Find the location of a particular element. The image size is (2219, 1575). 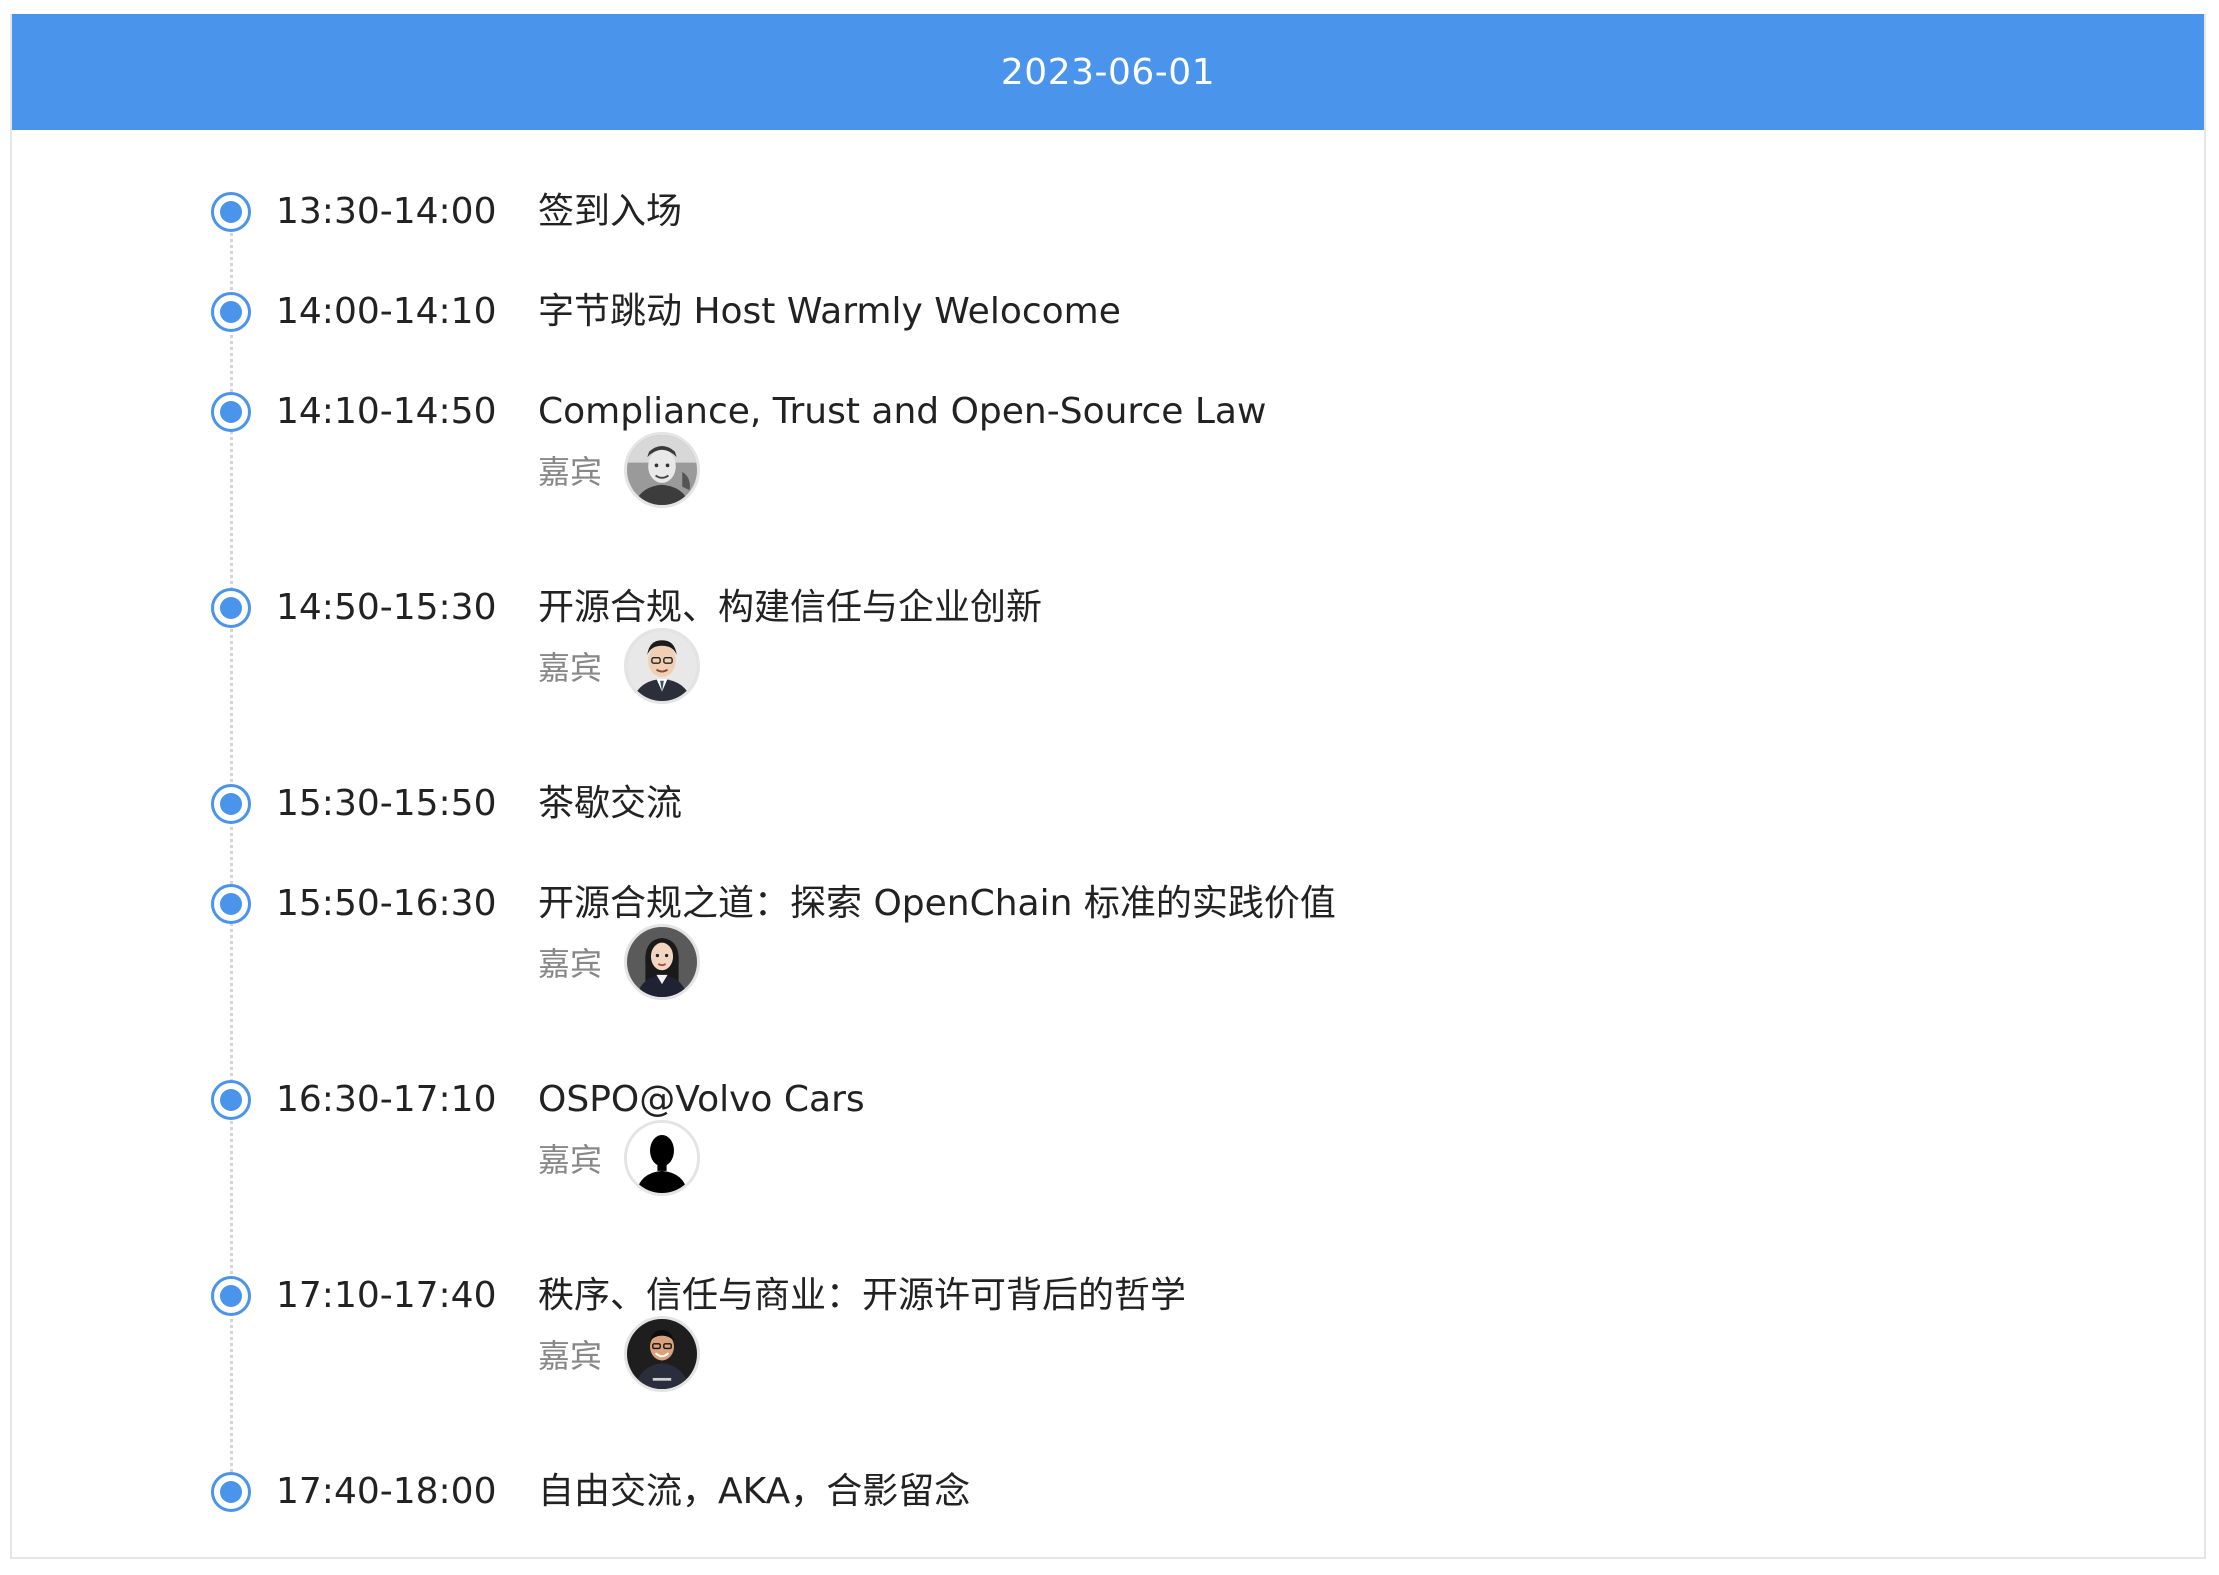

date-header-label: 2023-06-01 is located at coordinates (1108, 72).